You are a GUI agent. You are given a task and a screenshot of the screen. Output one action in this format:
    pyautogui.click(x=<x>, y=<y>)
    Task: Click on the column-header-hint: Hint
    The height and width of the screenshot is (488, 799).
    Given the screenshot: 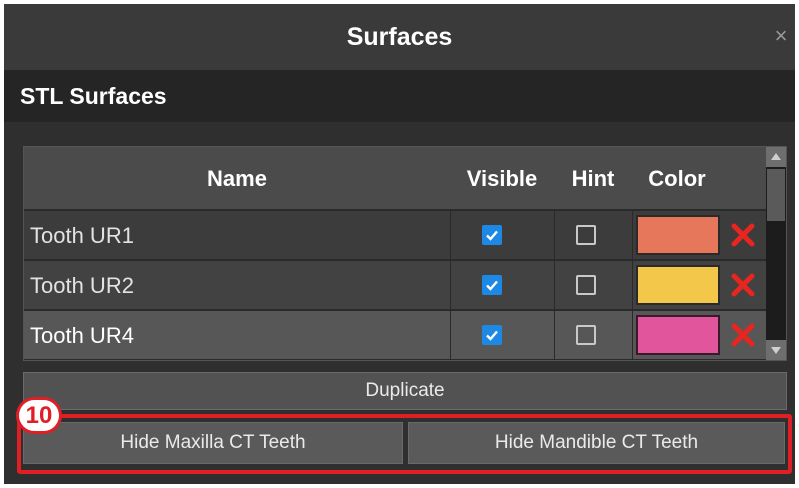 What is the action you would take?
    pyautogui.click(x=593, y=178)
    